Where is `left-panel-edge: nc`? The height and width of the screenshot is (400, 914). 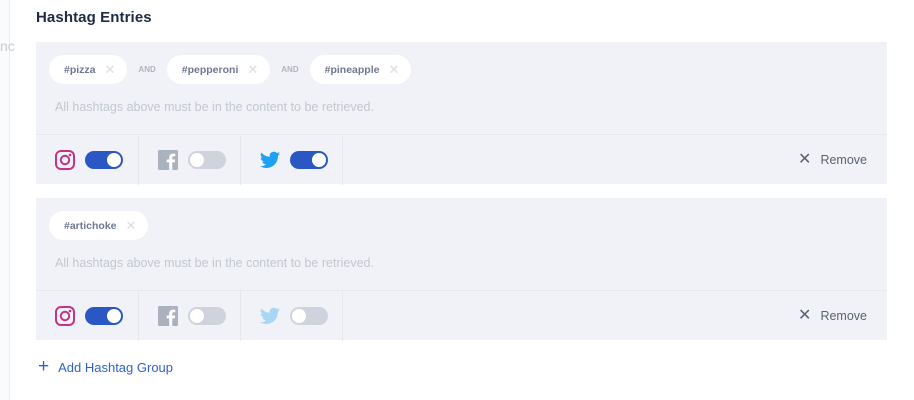
left-panel-edge: nc is located at coordinates (7, 200).